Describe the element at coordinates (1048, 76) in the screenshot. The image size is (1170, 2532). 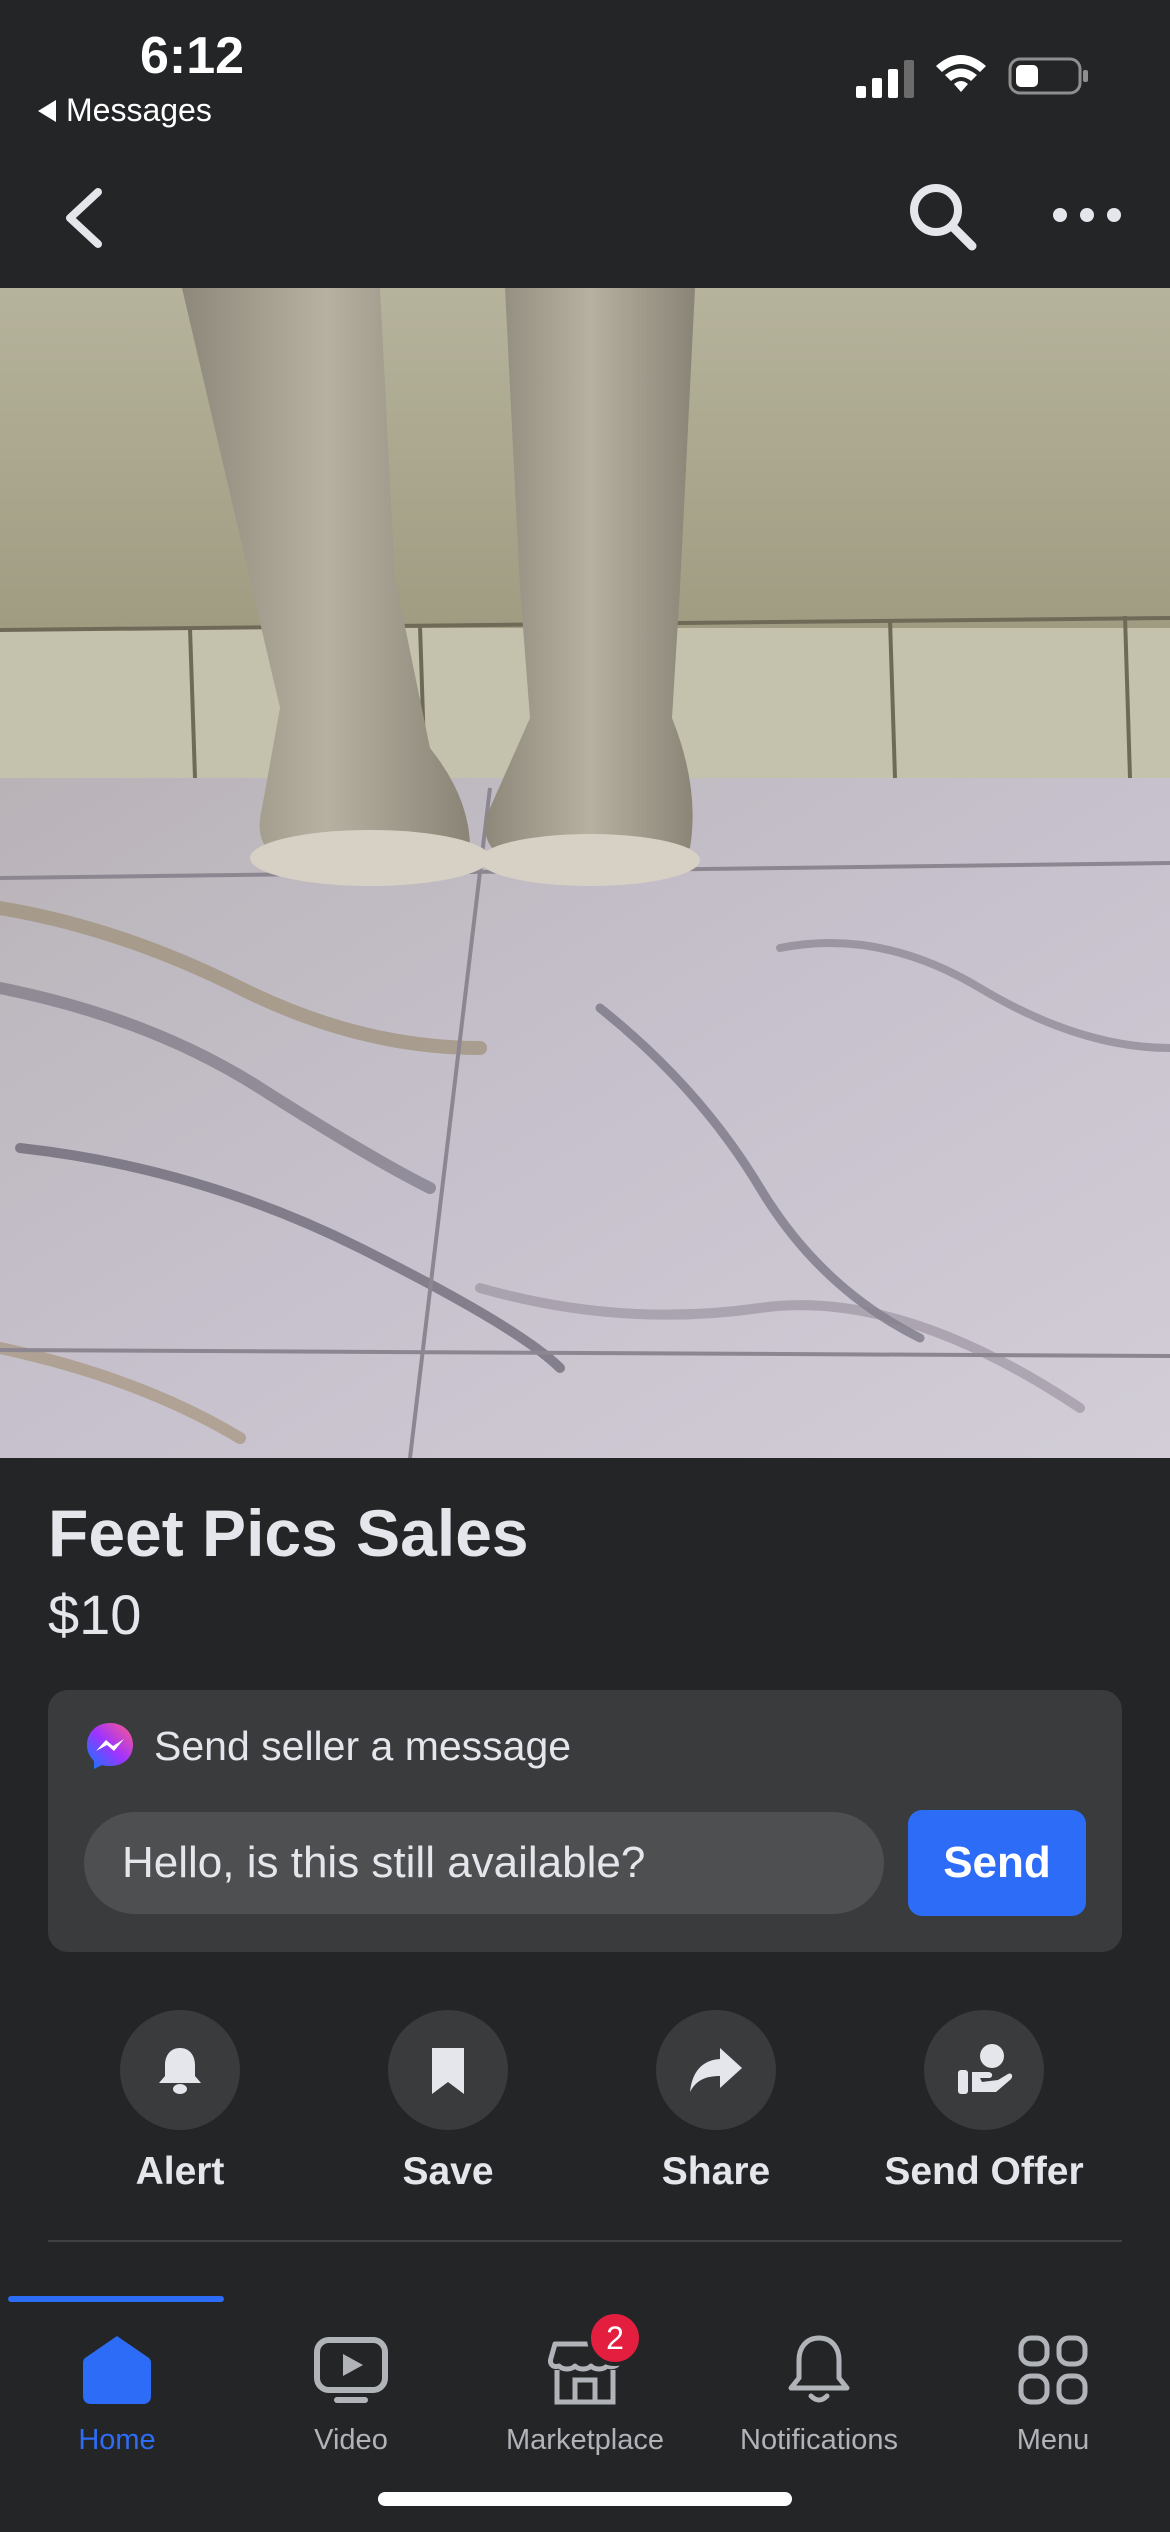
I see `battery-icon` at that location.